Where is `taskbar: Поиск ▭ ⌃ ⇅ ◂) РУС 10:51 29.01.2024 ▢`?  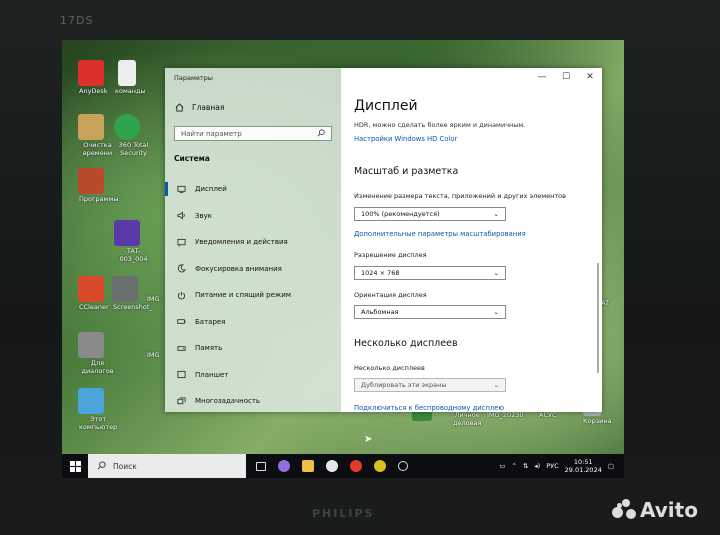
taskbar: Поиск ▭ ⌃ ⇅ ◂) РУС 10:51 29.01.2024 ▢ is located at coordinates (343, 466).